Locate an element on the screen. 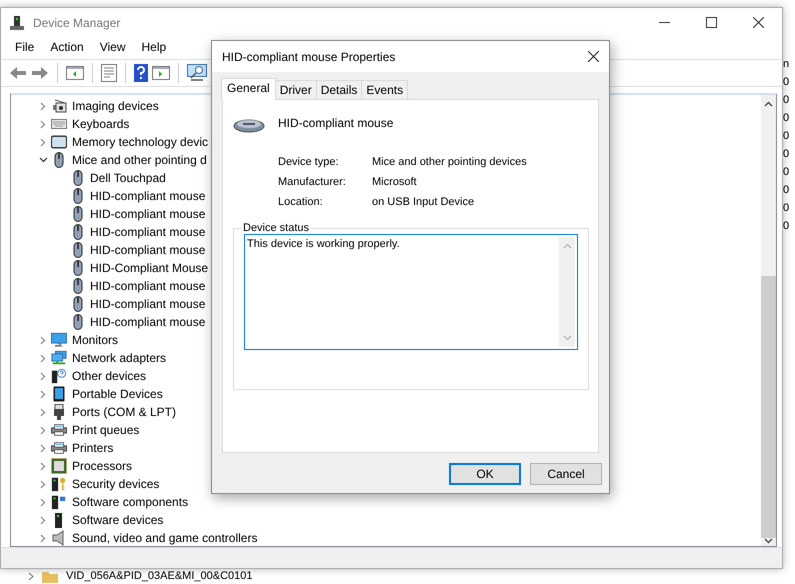 The width and height of the screenshot is (795, 584). table-cell-text: n is located at coordinates (786, 64).